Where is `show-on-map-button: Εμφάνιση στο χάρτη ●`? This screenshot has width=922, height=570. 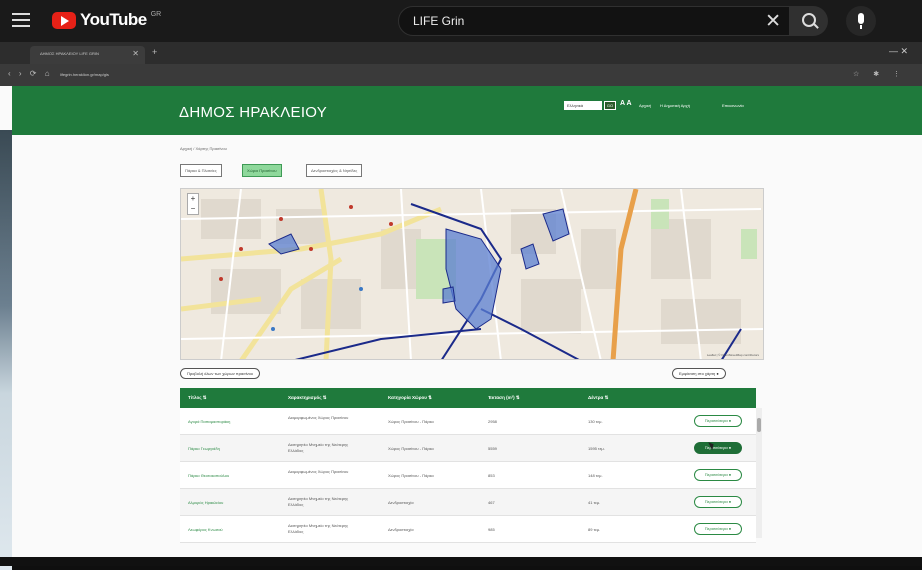
show-on-map-button: Εμφάνιση στο χάρτη ● is located at coordinates (699, 373).